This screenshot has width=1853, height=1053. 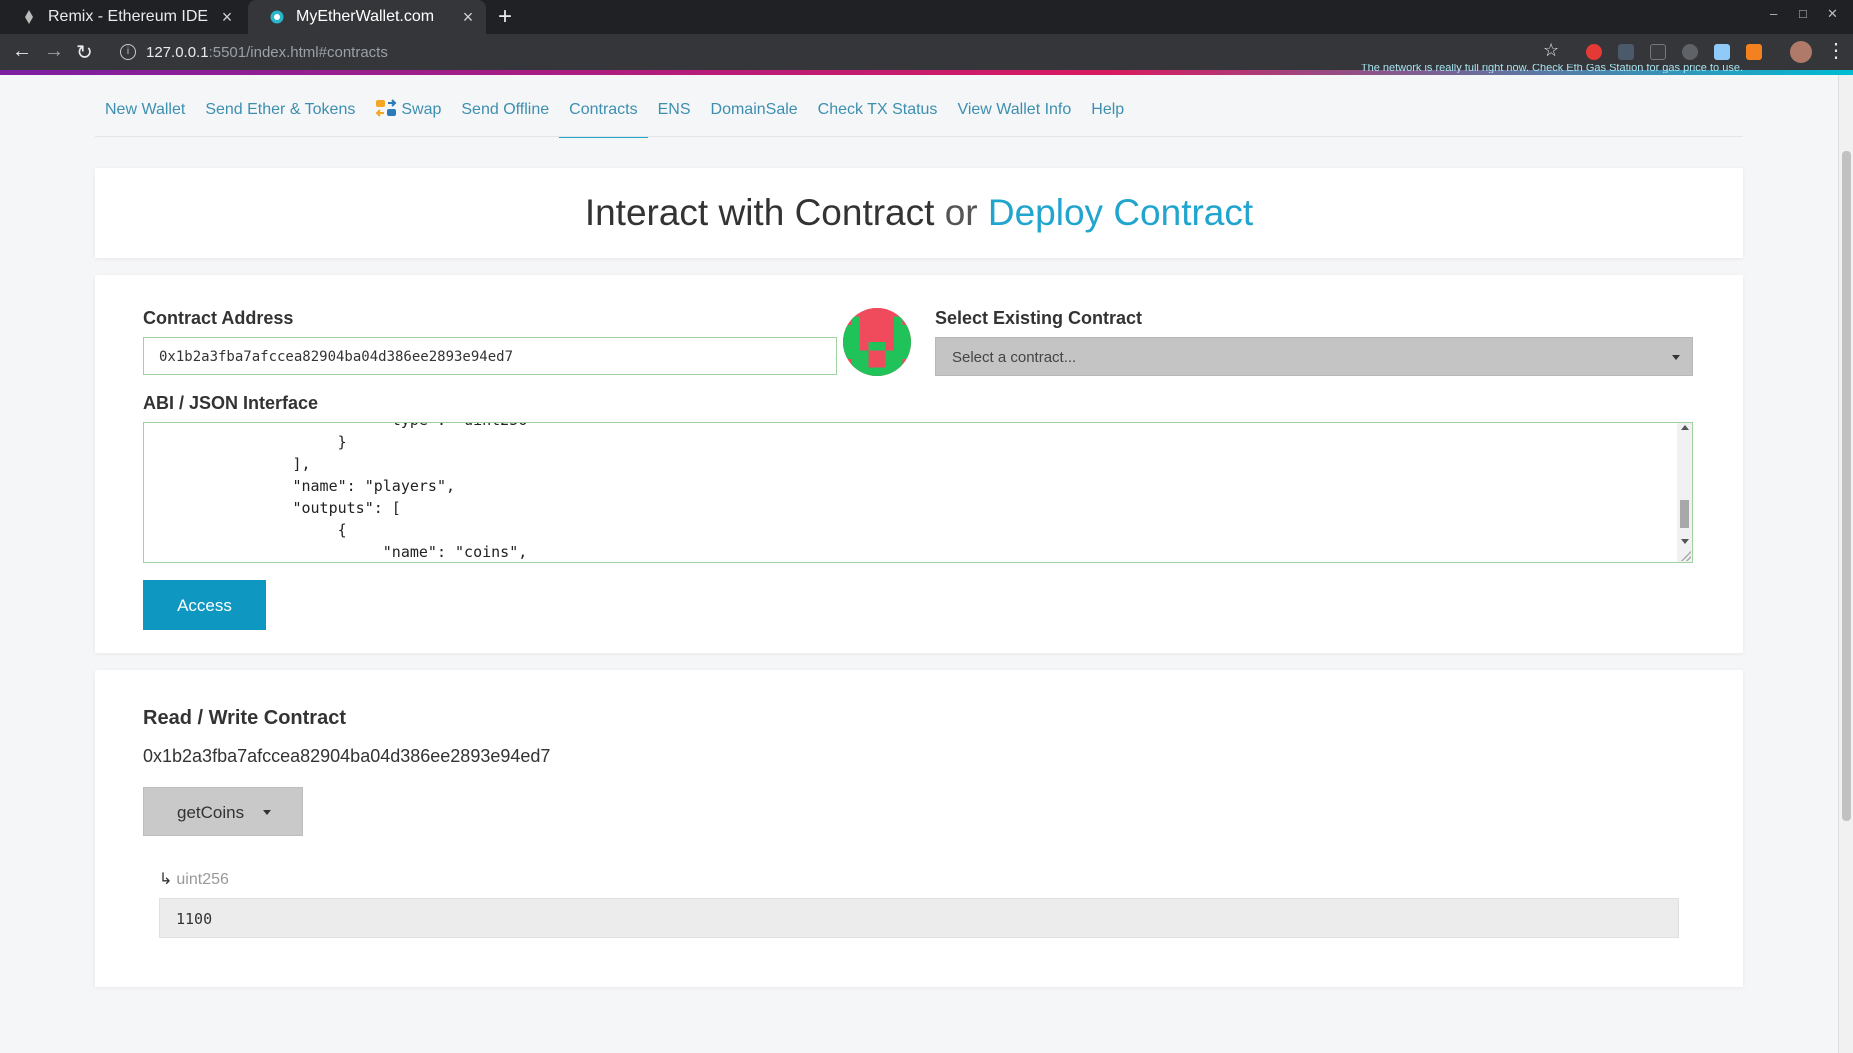 What do you see at coordinates (919, 136) in the screenshot?
I see `nav-divider` at bounding box center [919, 136].